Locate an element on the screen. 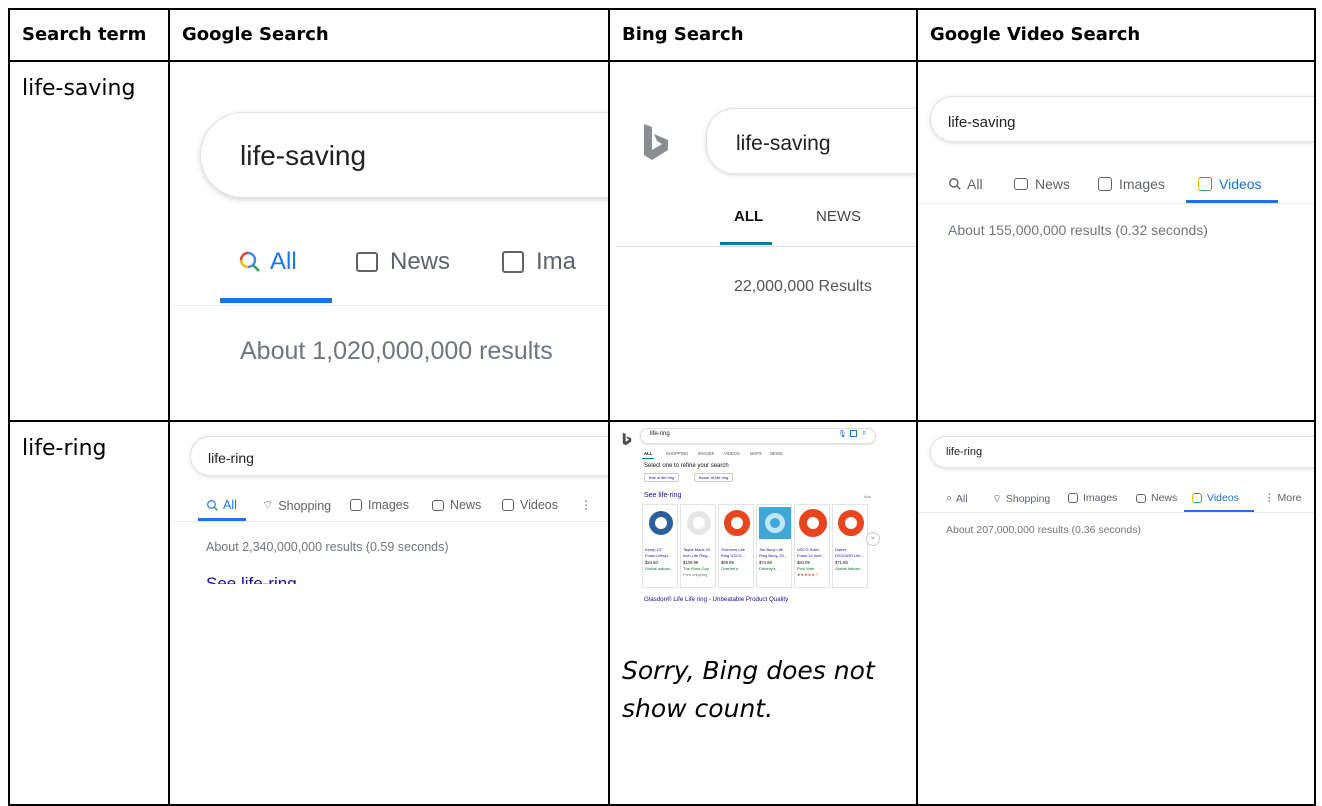  tab-more: ⋮ More is located at coordinates (1282, 498).